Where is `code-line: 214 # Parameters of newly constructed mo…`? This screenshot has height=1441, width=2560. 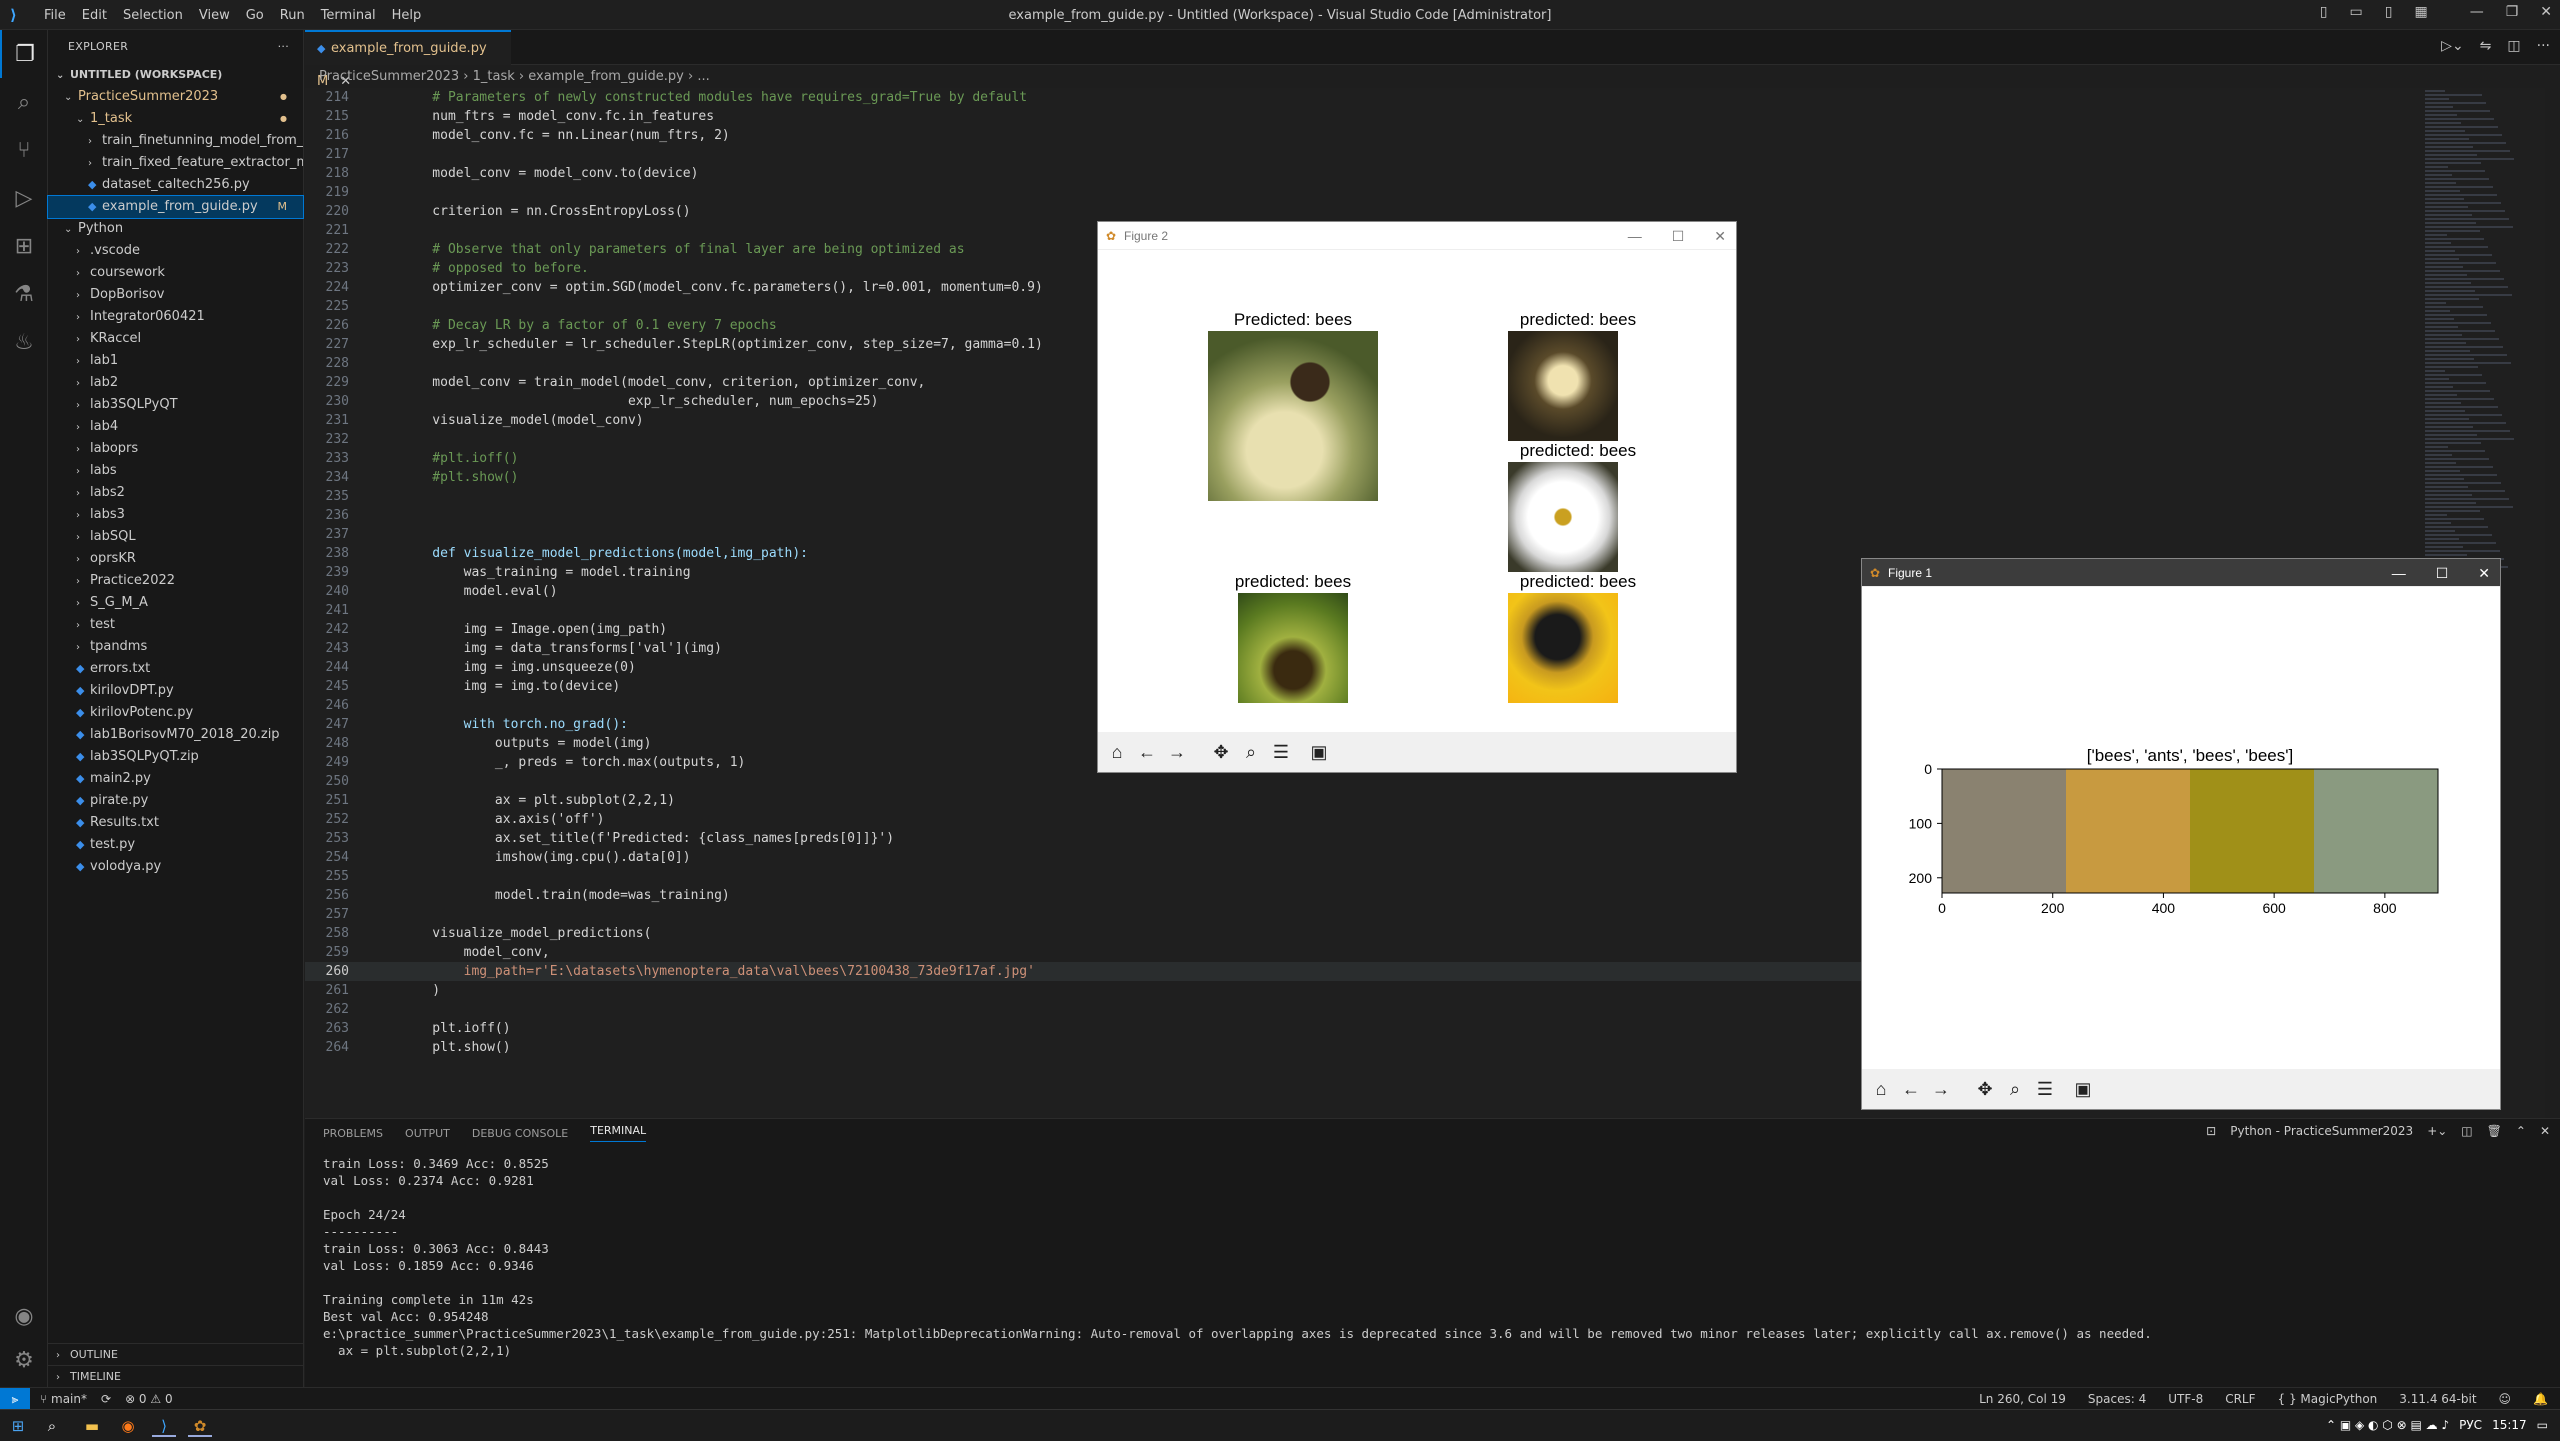 code-line: 214 # Parameters of newly constructed mo… is located at coordinates (1365, 97).